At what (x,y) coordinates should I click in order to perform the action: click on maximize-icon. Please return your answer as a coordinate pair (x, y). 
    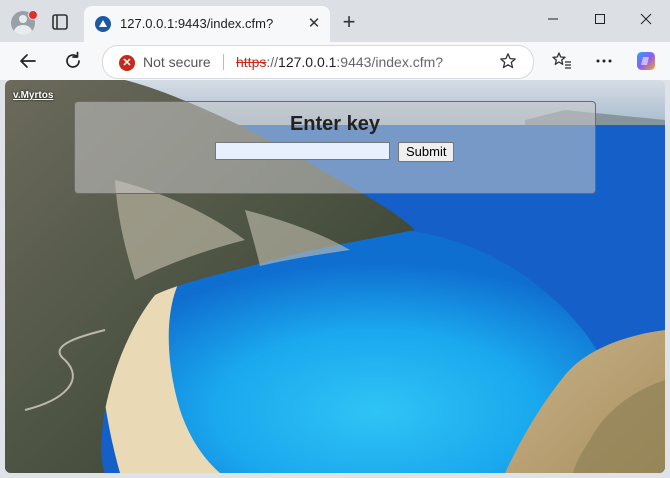
    Looking at the image, I should click on (600, 21).